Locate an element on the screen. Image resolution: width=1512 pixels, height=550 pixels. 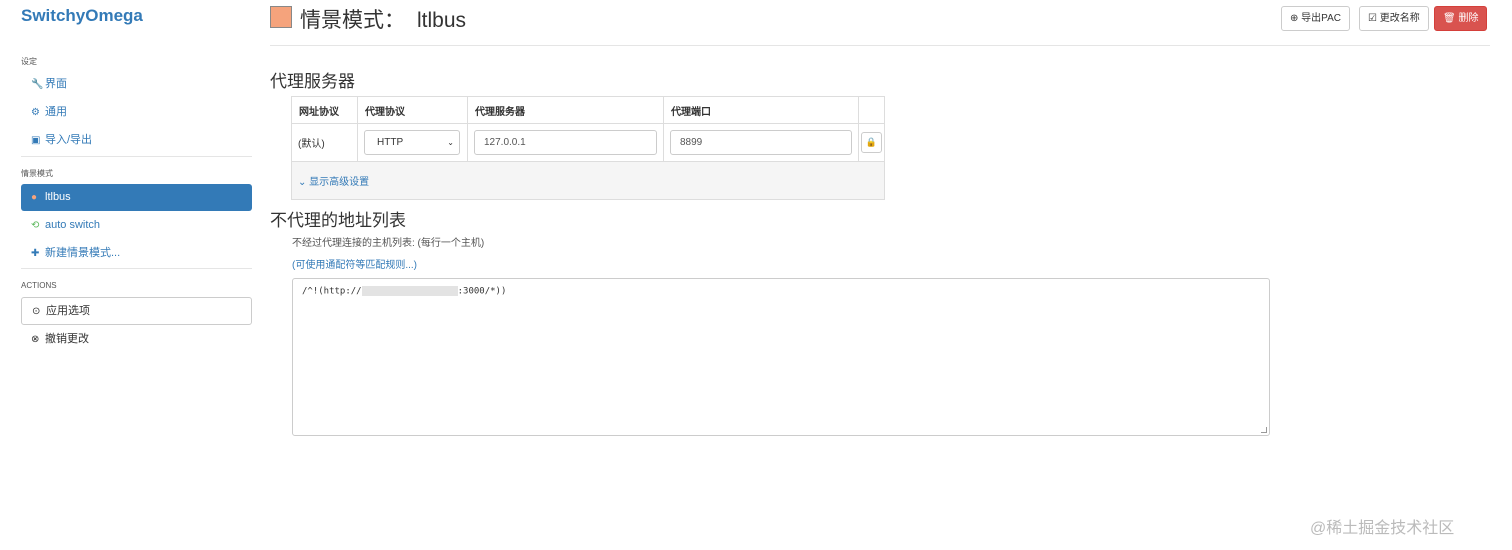
protocol-select: HTTP ⌄ is located at coordinates (412, 142).